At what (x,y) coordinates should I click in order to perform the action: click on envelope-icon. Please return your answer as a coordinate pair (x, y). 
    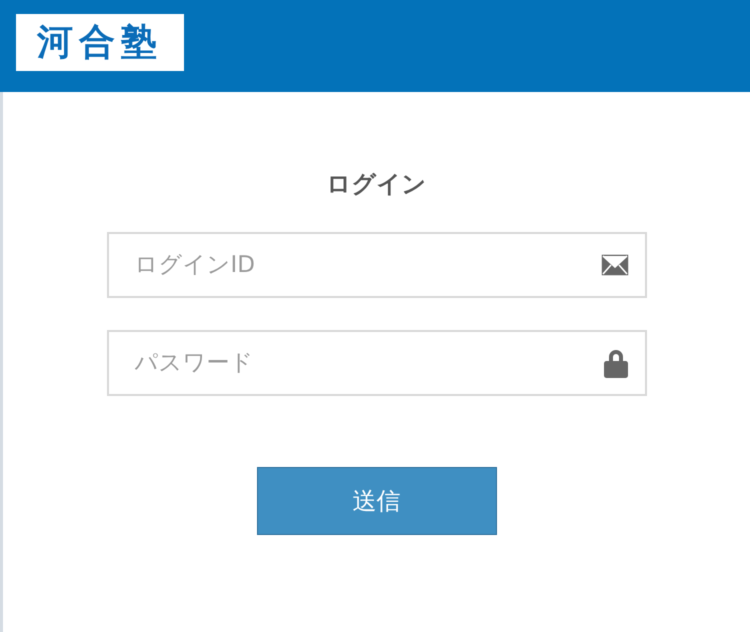
    Looking at the image, I should click on (614, 265).